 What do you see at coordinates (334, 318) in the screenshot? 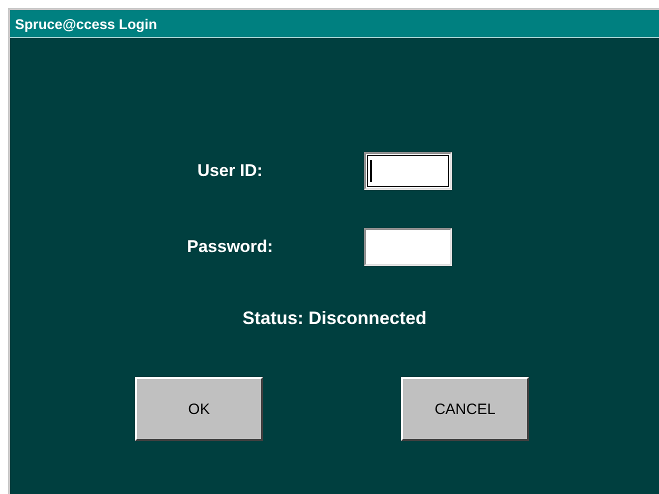
I see `status-text: Status: Disconnected` at bounding box center [334, 318].